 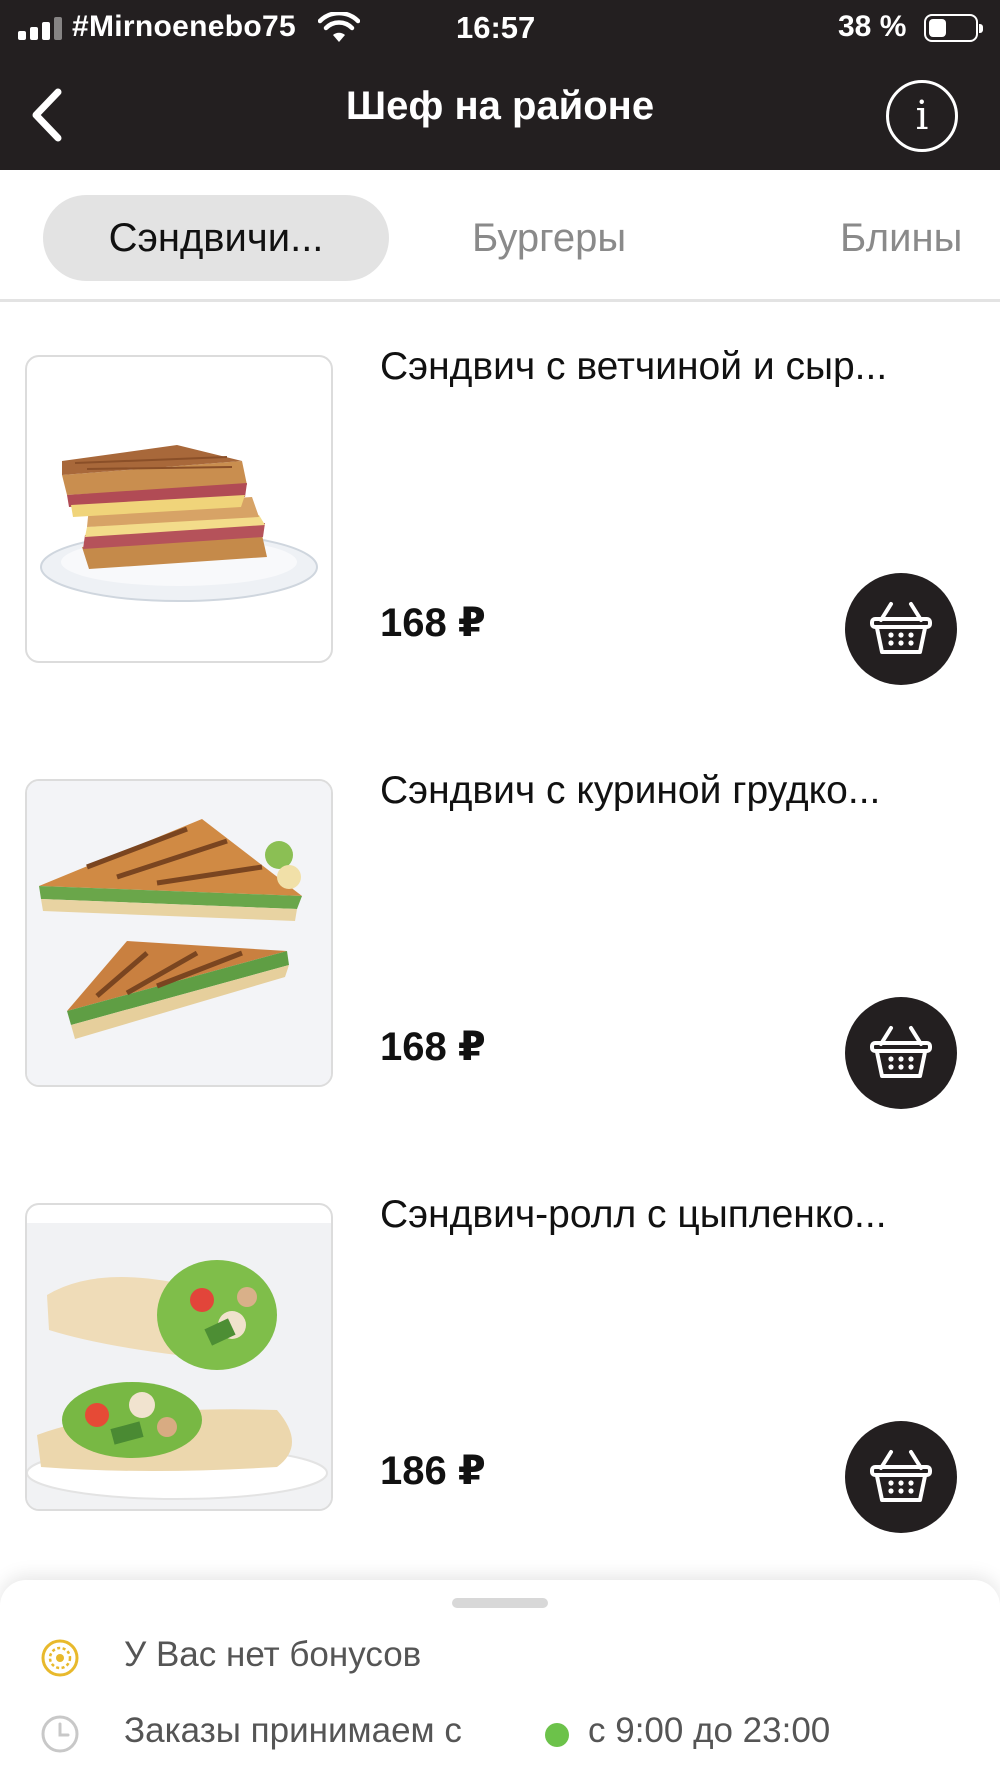 I want to click on info-button: i, so click(x=922, y=116).